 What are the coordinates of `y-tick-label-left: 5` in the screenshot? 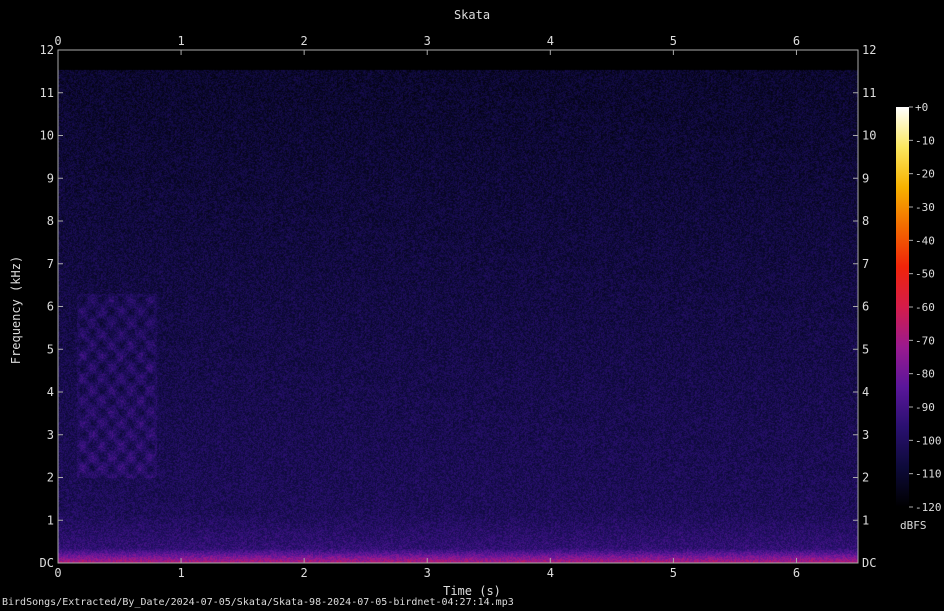 It's located at (50, 349).